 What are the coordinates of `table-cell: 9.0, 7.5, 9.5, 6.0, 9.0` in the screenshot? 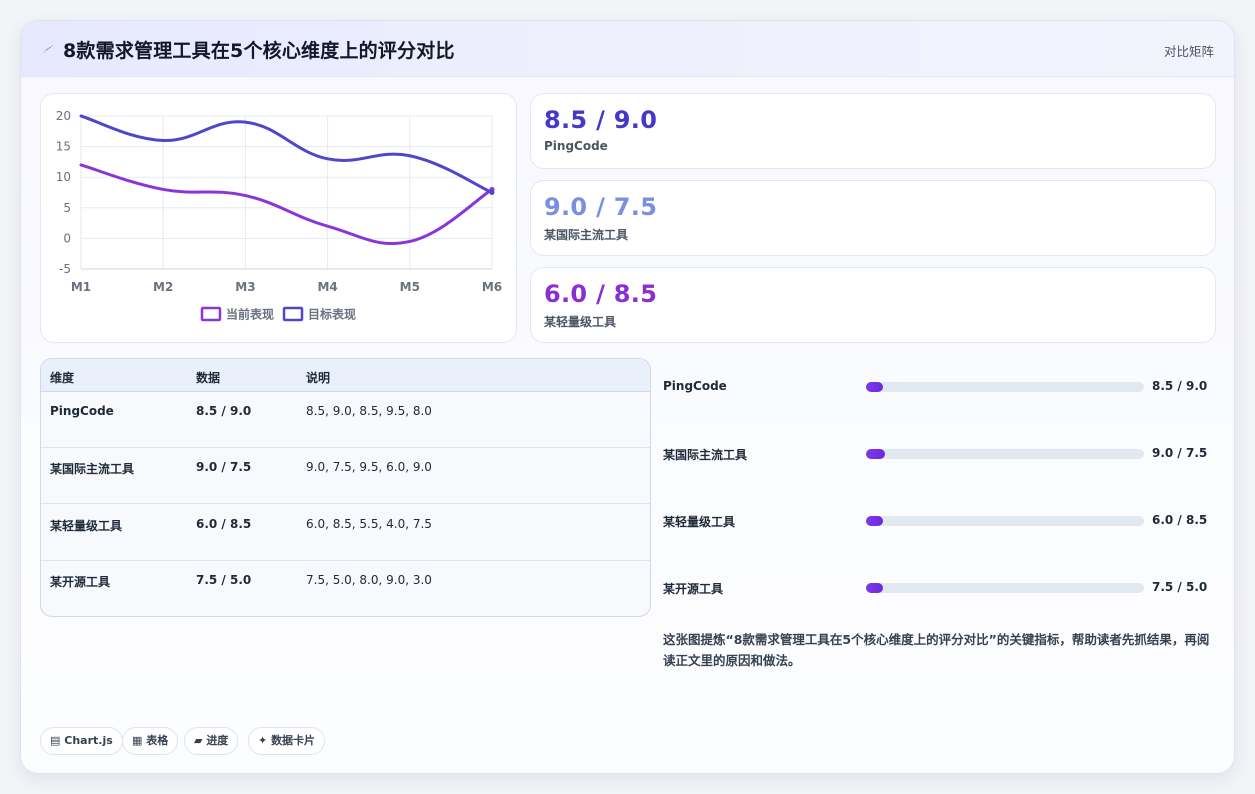 It's located at (369, 467).